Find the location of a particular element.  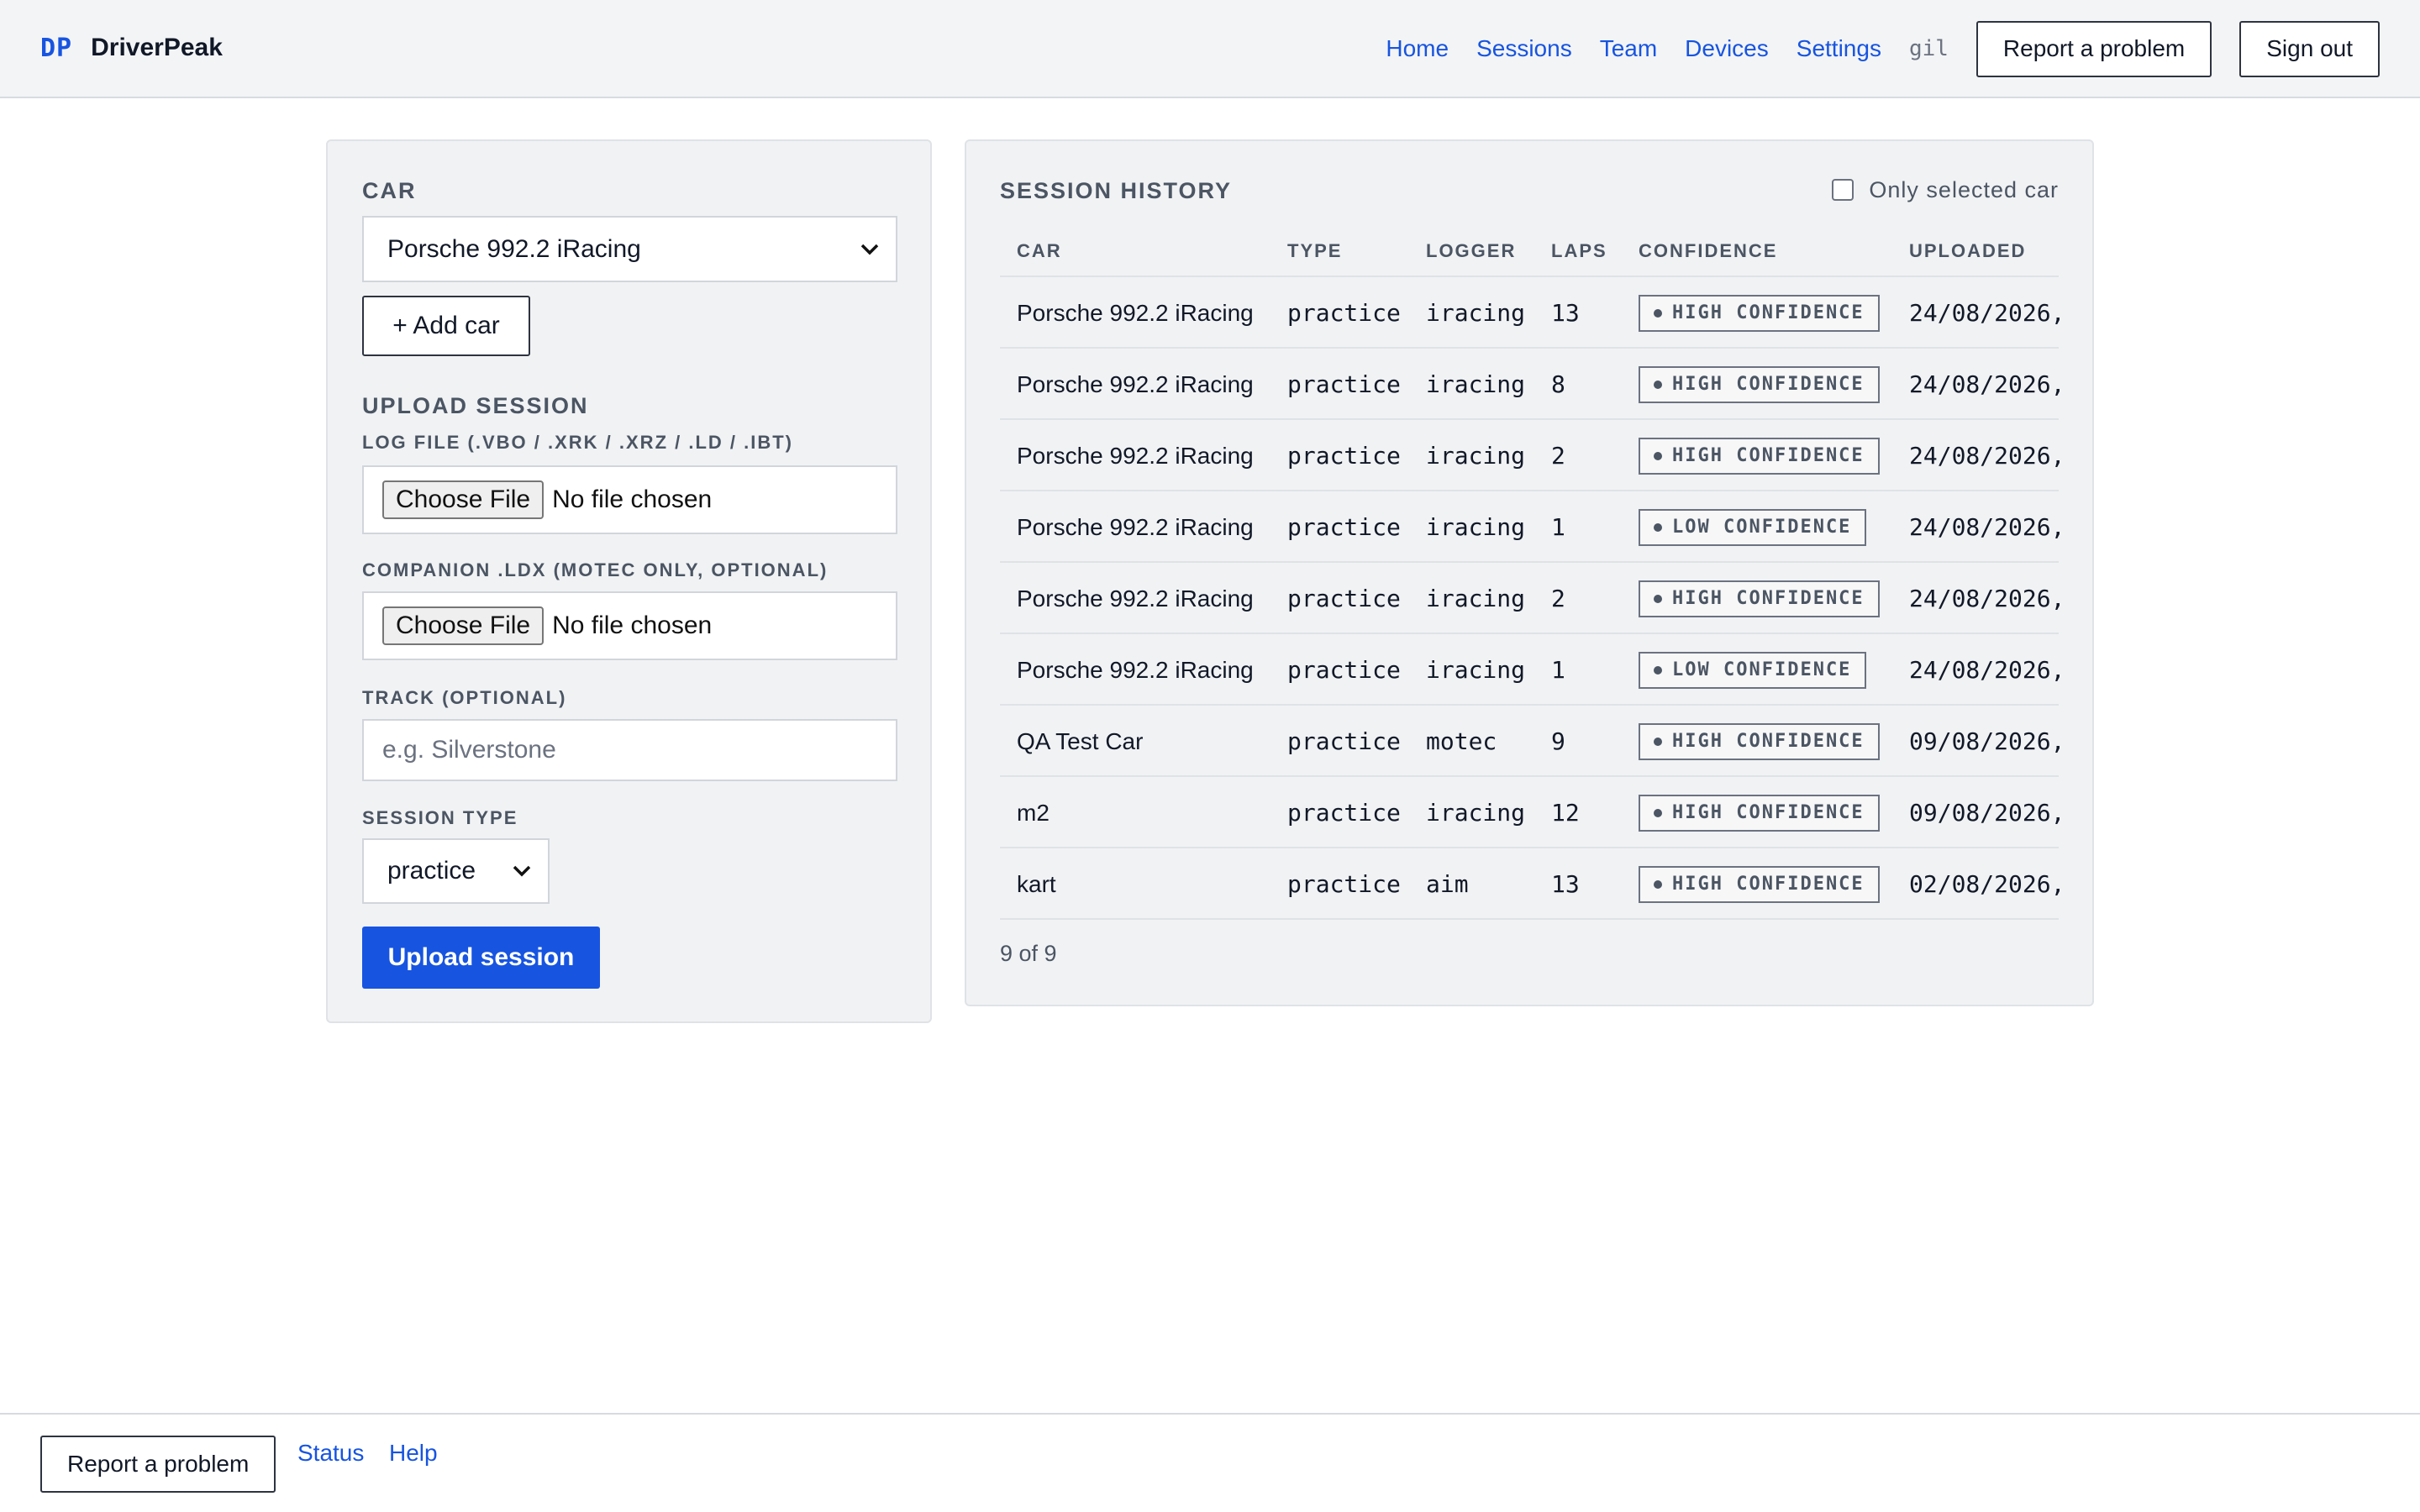

chevron-down-icon is located at coordinates (522, 871).